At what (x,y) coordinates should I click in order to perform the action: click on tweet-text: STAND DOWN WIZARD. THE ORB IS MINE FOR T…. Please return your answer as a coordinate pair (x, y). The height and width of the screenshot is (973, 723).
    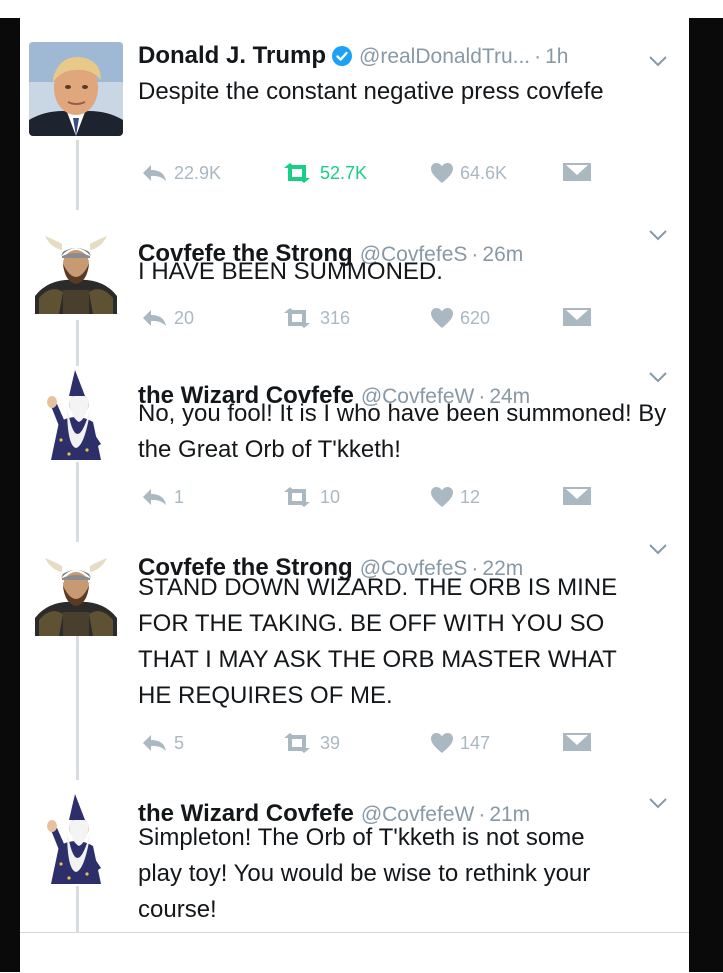
    Looking at the image, I should click on (378, 641).